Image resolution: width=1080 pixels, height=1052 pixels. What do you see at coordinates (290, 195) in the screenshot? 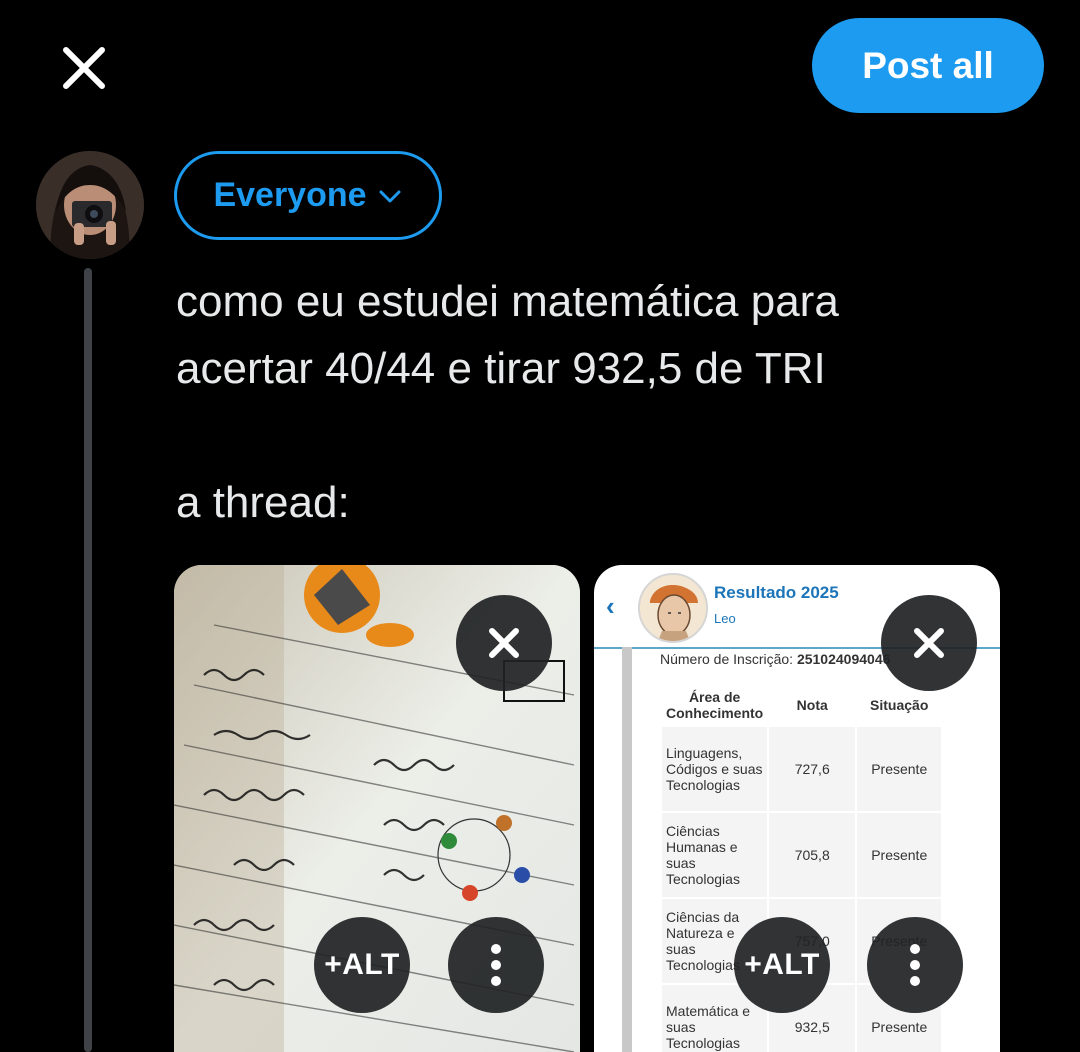
I see `audience-label: Everyone` at bounding box center [290, 195].